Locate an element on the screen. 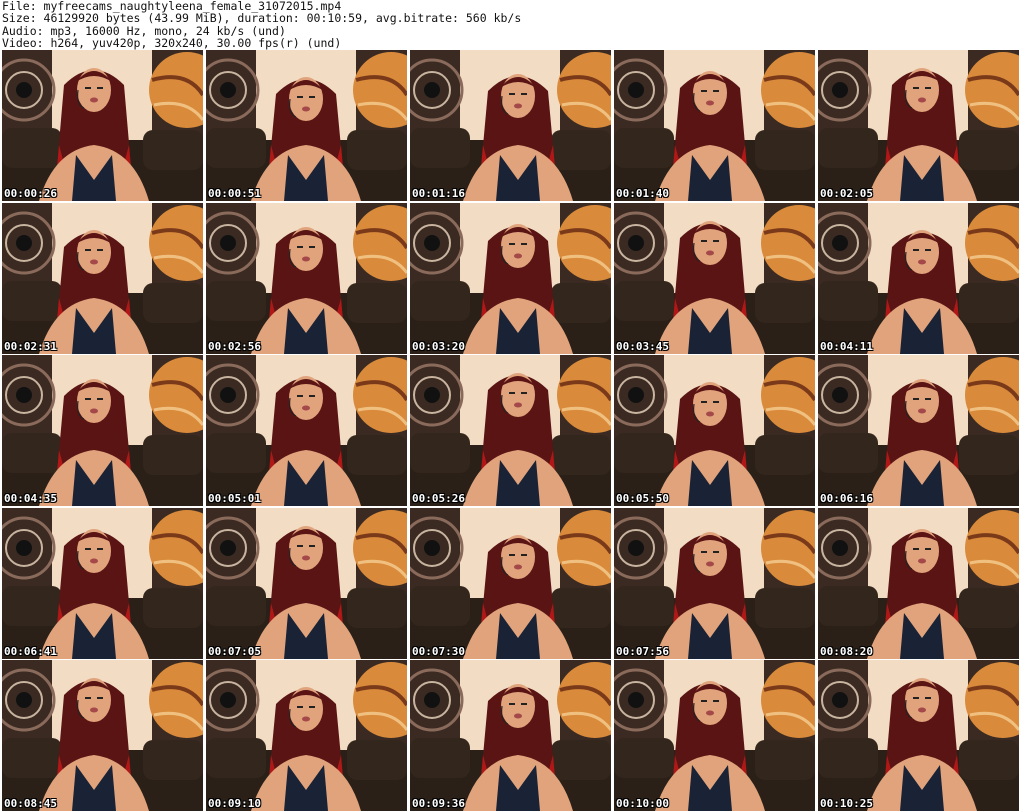  thumbnail-timestamp: 00:04:35 is located at coordinates (30, 498).